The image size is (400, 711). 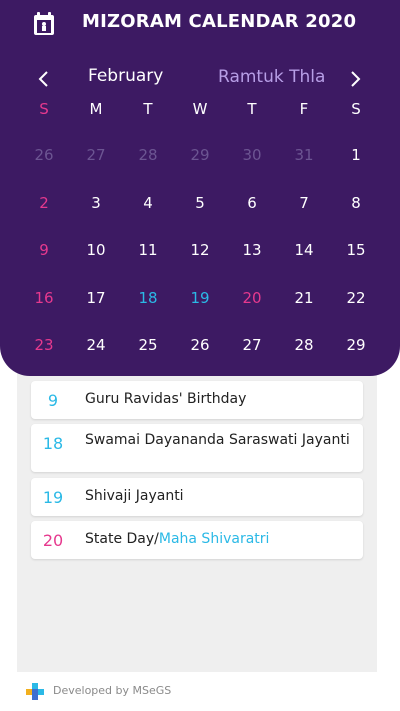 I want to click on day-cell: 15, so click(x=356, y=250).